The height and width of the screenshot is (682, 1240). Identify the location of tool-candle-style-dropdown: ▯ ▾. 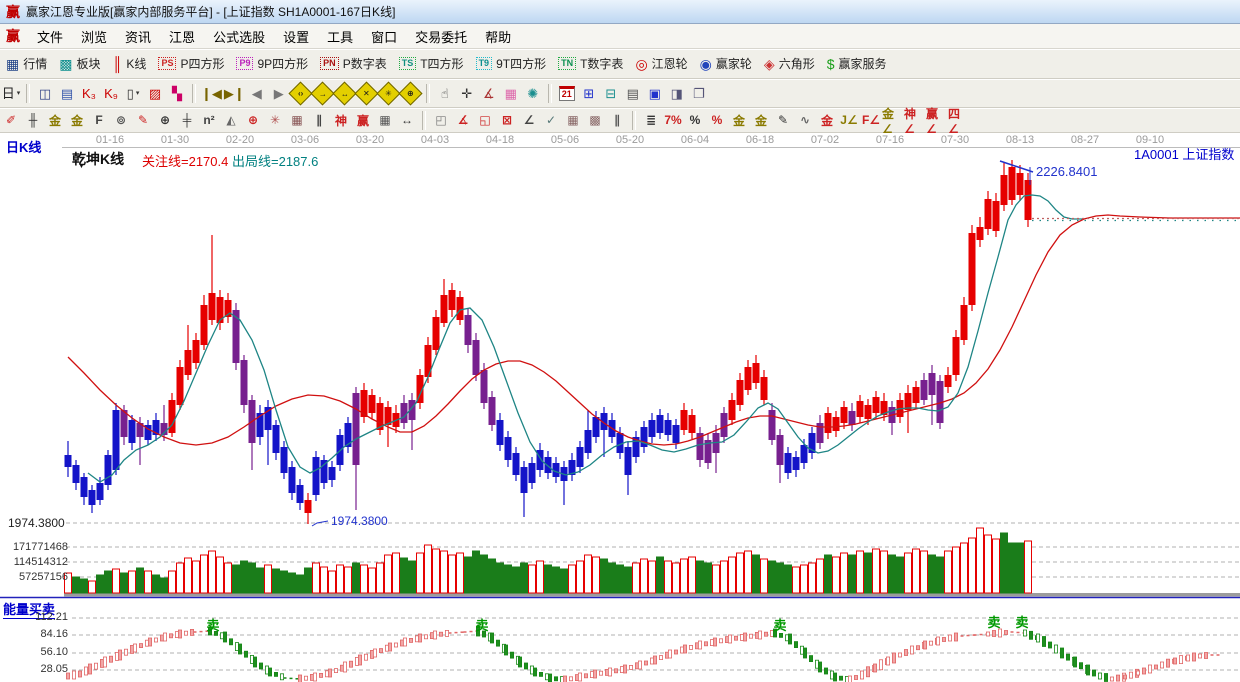
(133, 93).